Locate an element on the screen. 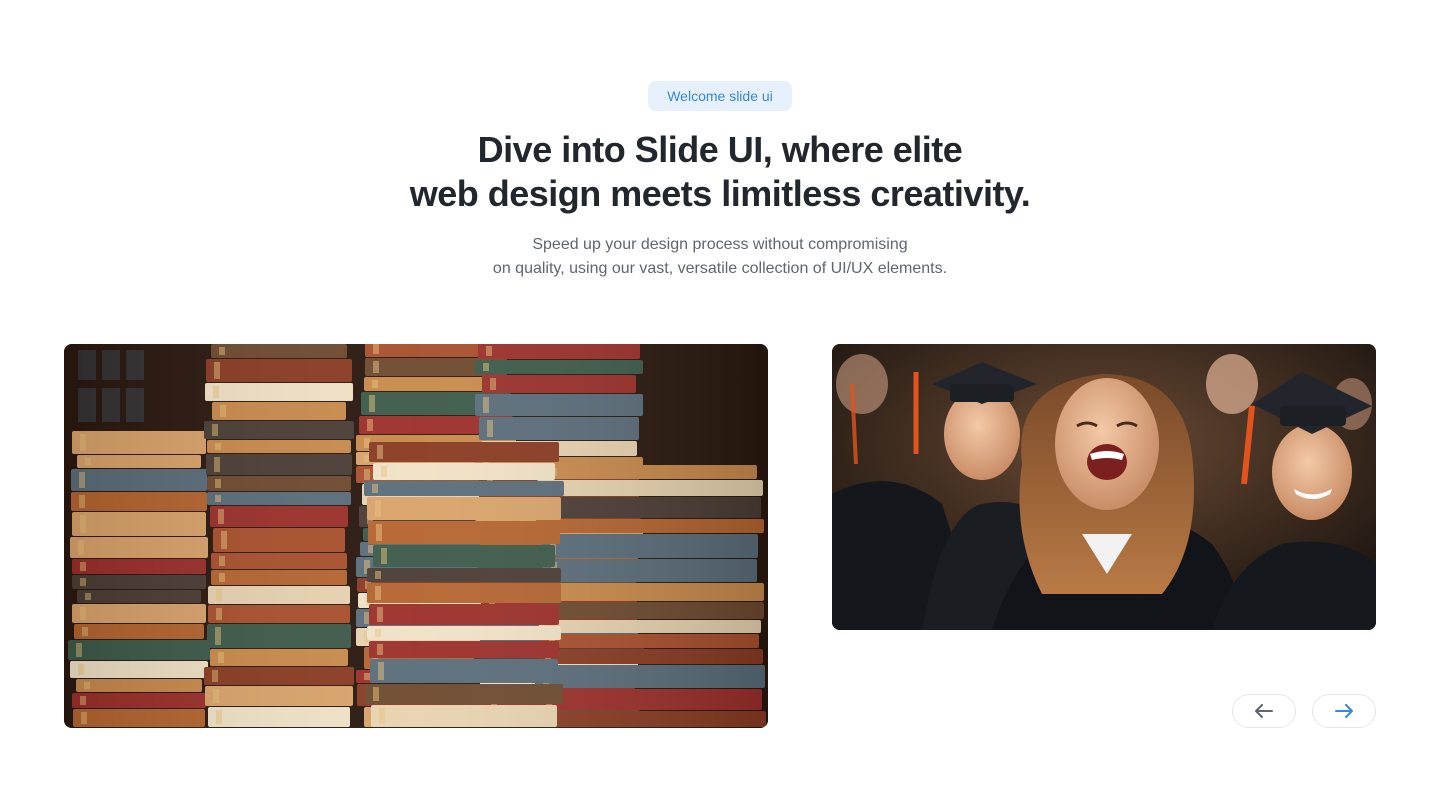 The height and width of the screenshot is (809, 1440). headline-line-2: web design meets limitless creativity. is located at coordinates (720, 193).